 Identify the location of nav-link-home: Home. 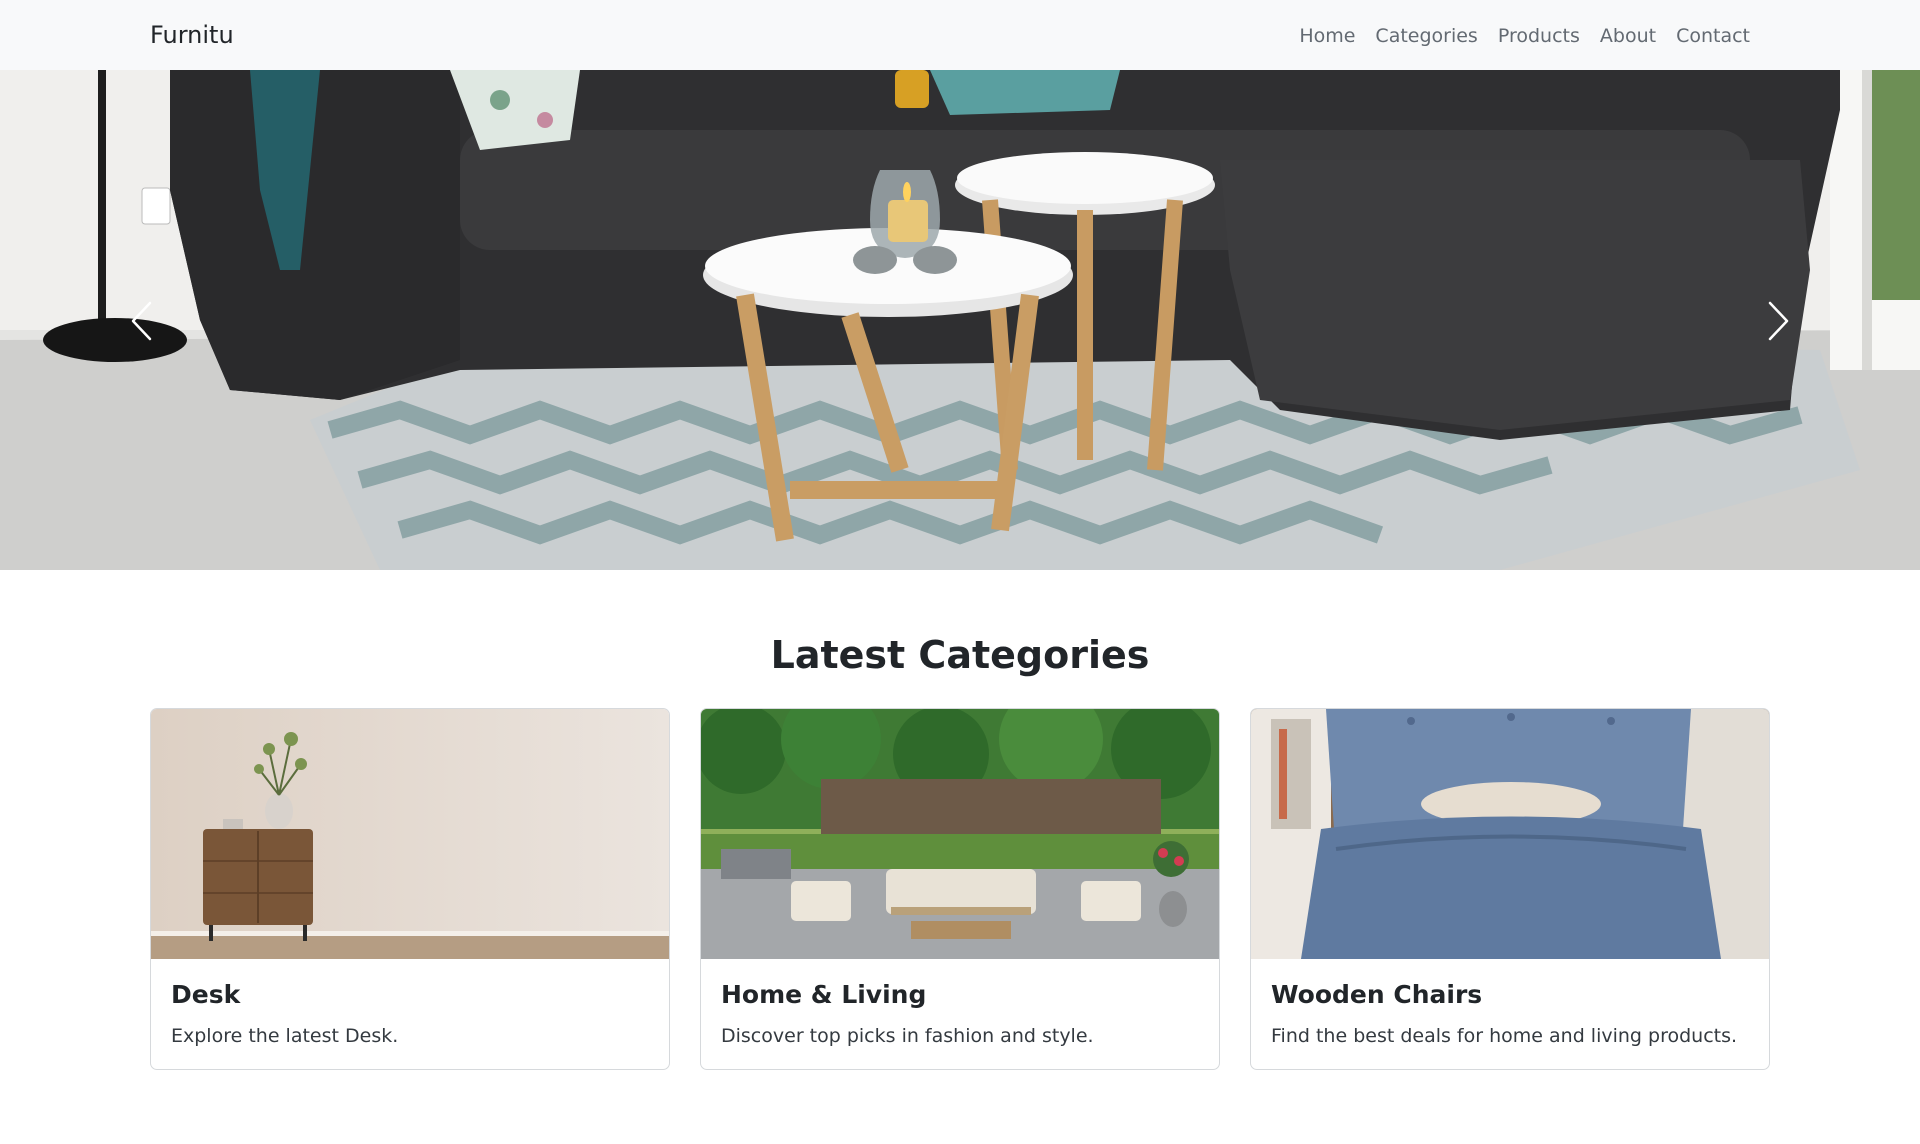
(1327, 36).